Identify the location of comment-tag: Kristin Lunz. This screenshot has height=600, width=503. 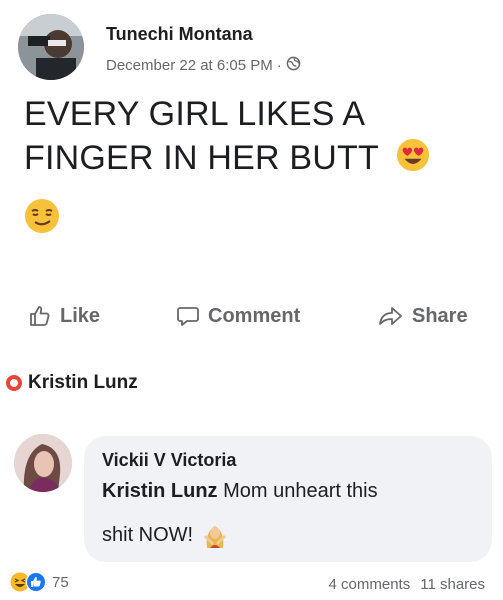
(160, 491).